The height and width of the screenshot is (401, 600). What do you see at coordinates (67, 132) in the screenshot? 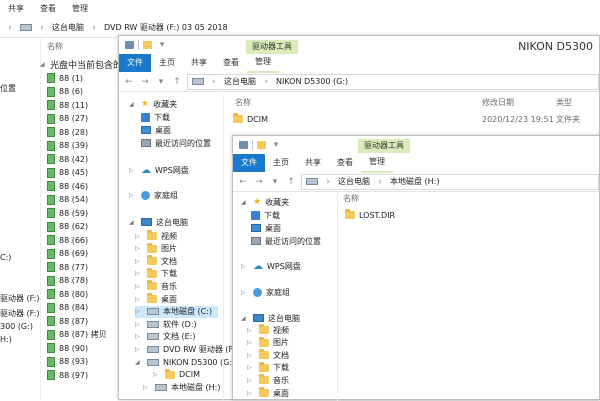
I see `back-file-row: 88 (28)` at bounding box center [67, 132].